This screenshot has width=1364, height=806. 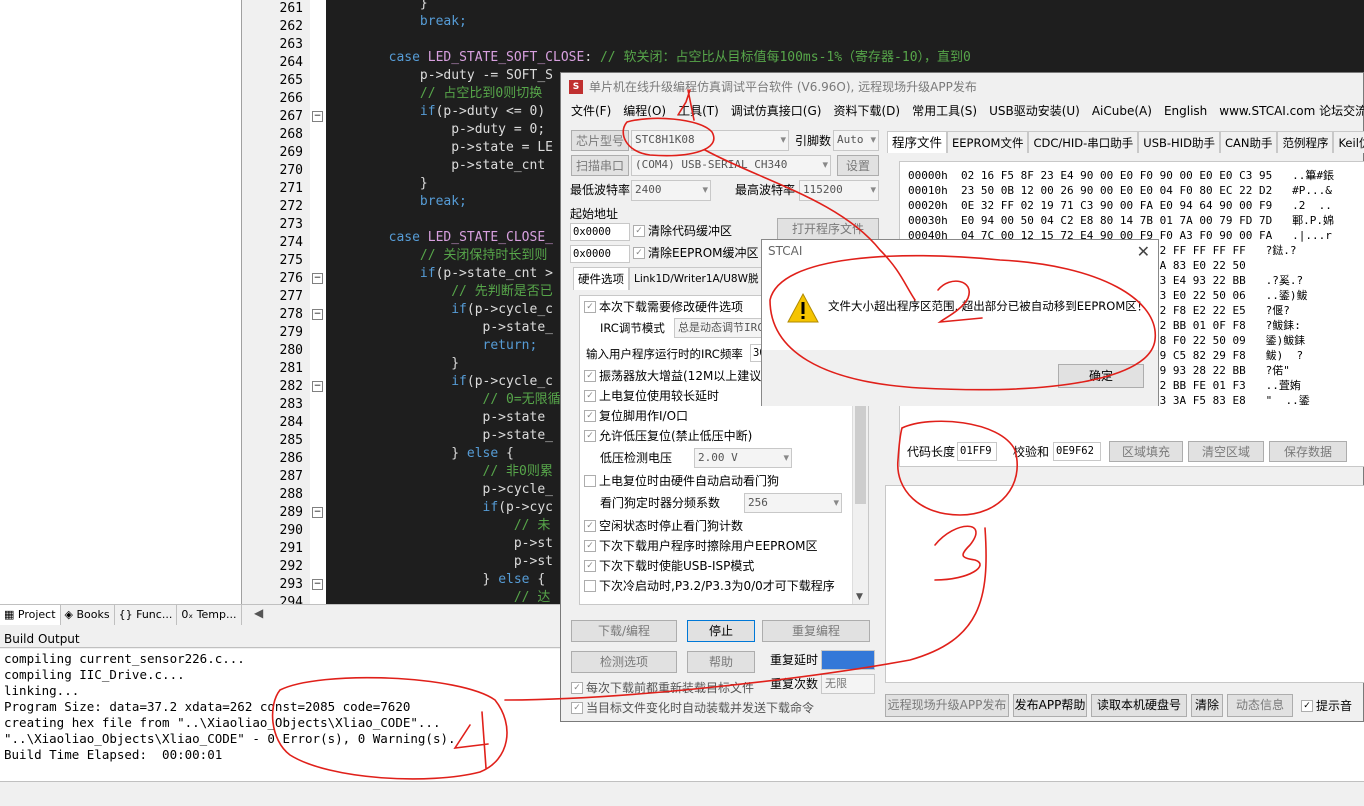 What do you see at coordinates (11, 614) in the screenshot?
I see `project-icon: ▦` at bounding box center [11, 614].